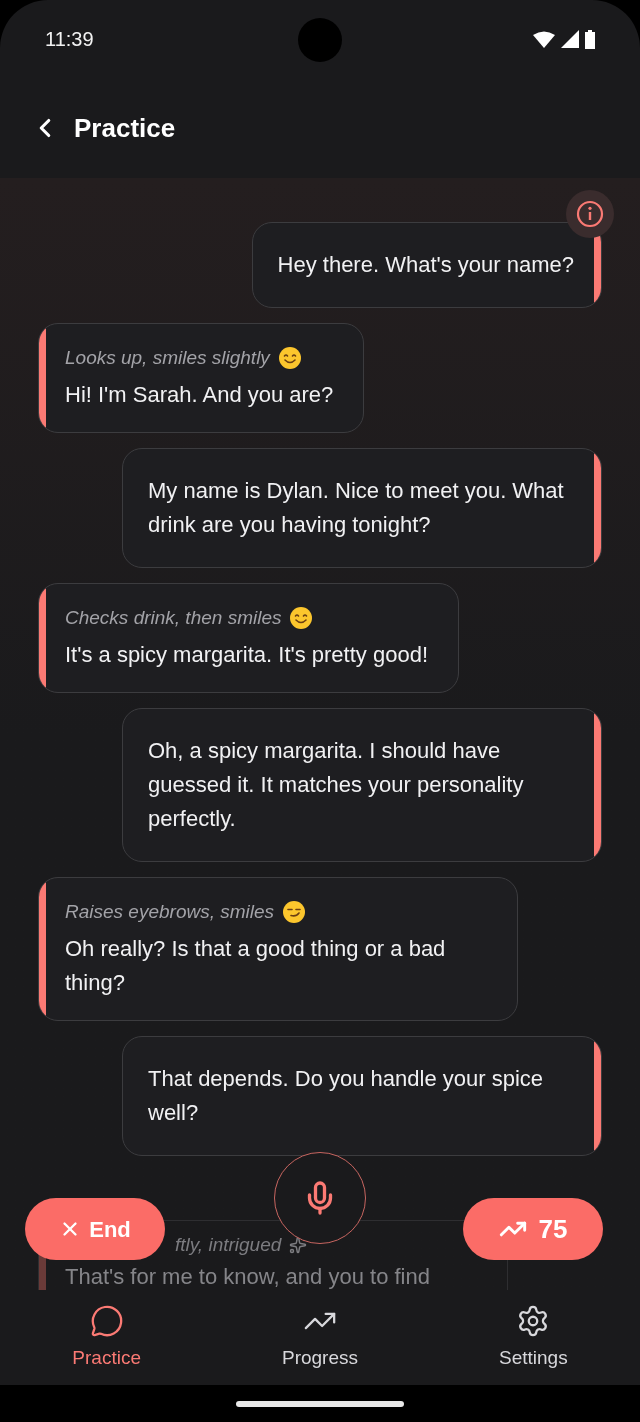 This screenshot has height=1422, width=640. I want to click on signal-icon, so click(570, 39).